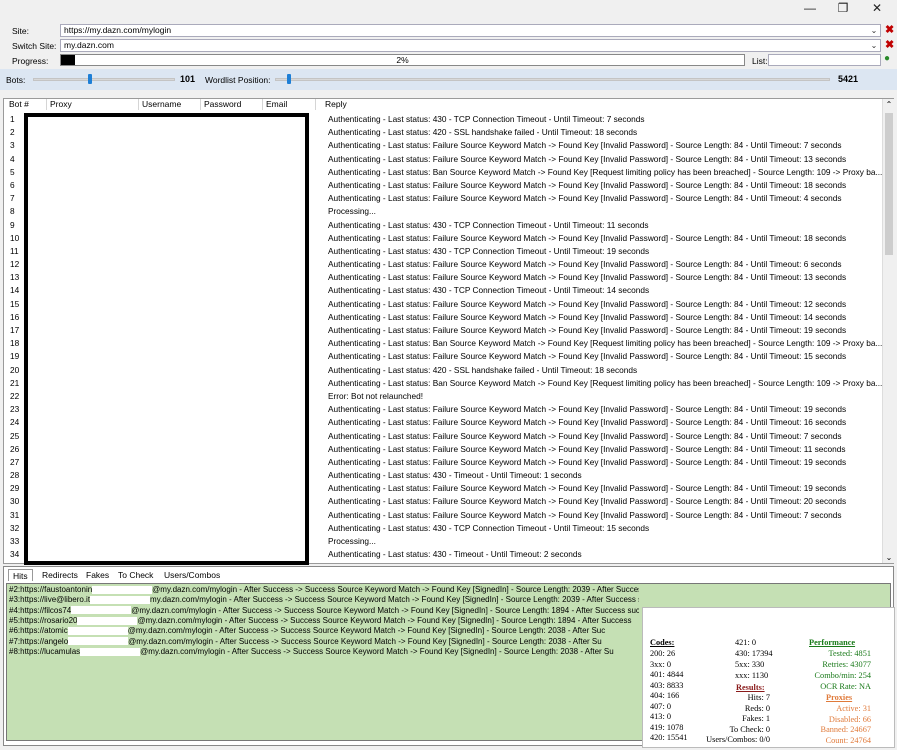 The width and height of the screenshot is (897, 750). I want to click on wordlist-position-label: Wordlist Position:, so click(238, 80).